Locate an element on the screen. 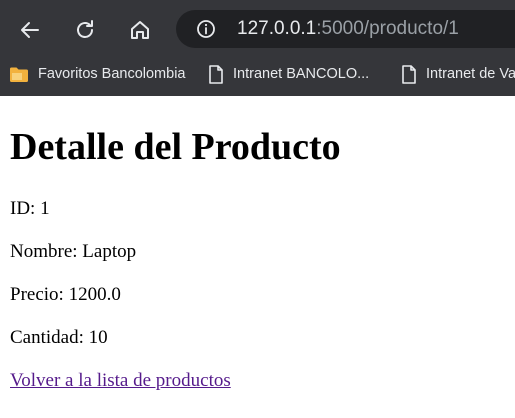  field-label: Nombre: is located at coordinates (44, 251).